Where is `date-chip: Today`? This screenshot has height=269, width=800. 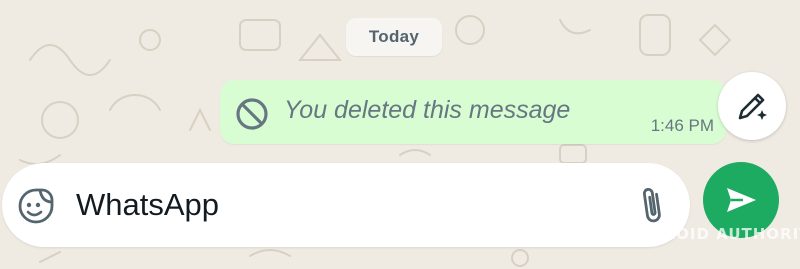 date-chip: Today is located at coordinates (394, 37).